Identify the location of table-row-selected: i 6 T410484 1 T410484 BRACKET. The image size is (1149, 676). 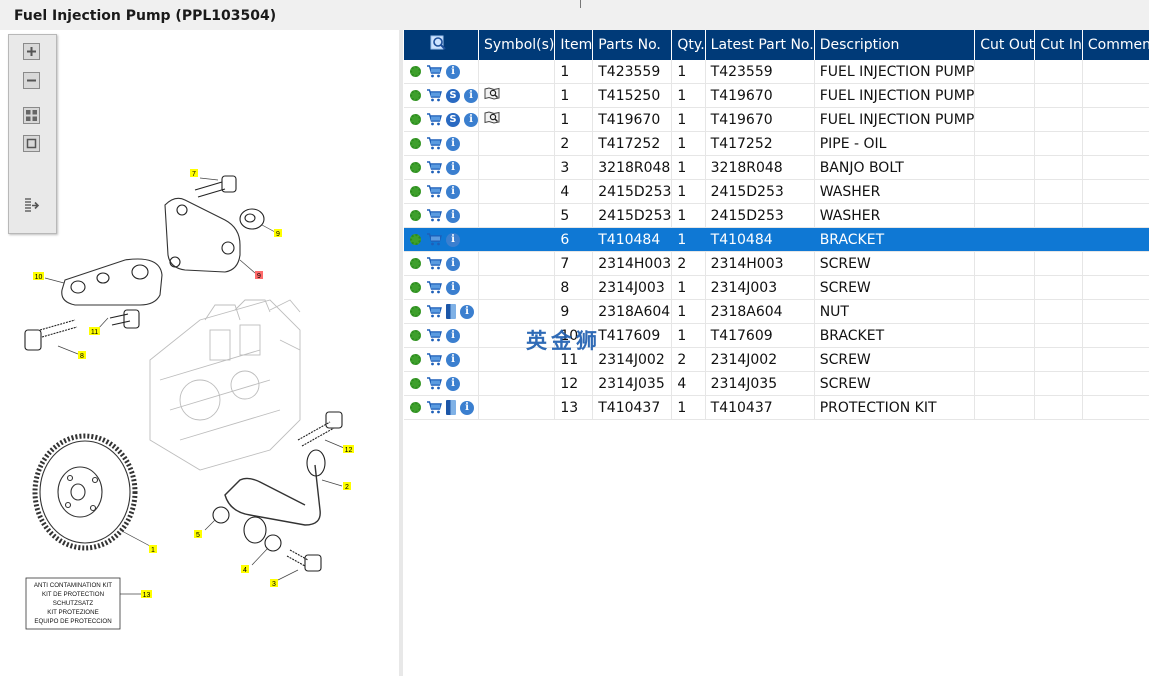
(776, 239).